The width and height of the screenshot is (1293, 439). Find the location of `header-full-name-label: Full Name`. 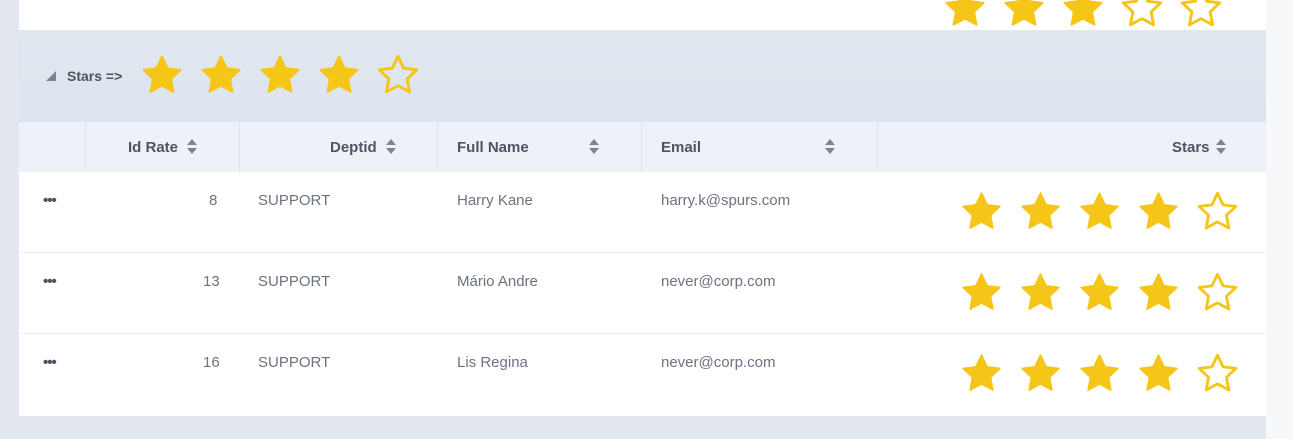

header-full-name-label: Full Name is located at coordinates (493, 147).